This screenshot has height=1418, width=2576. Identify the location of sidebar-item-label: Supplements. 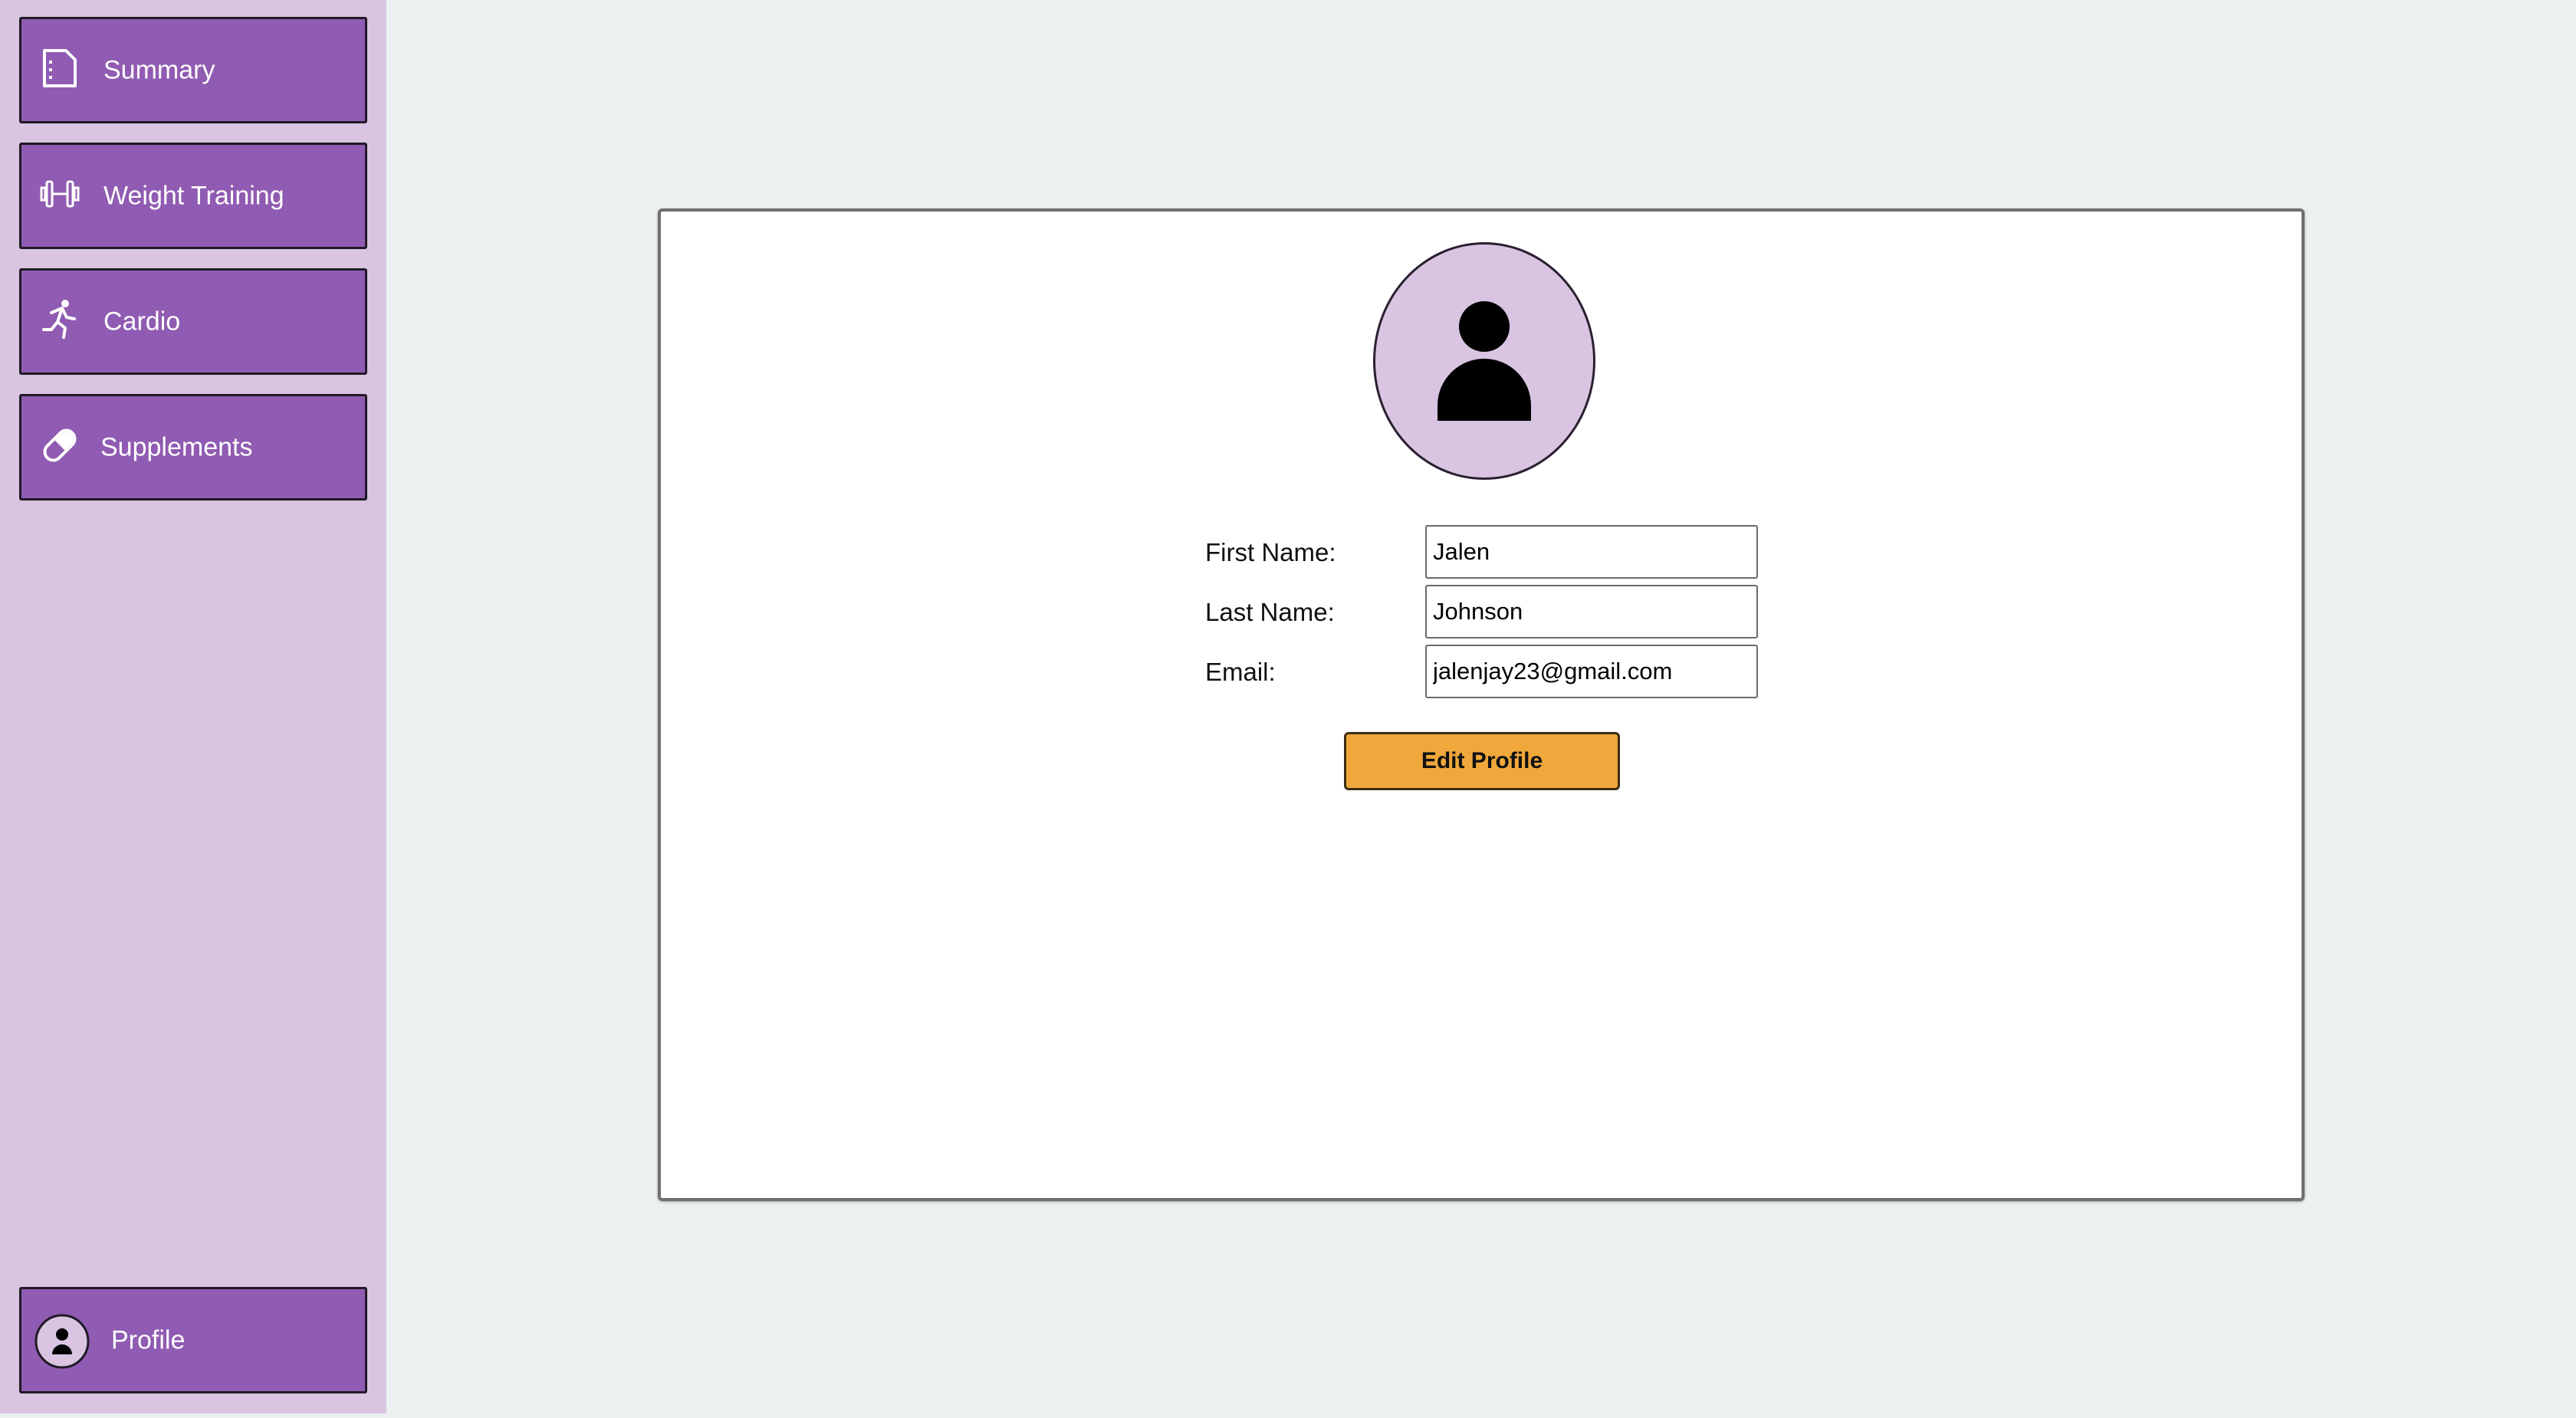
(177, 446).